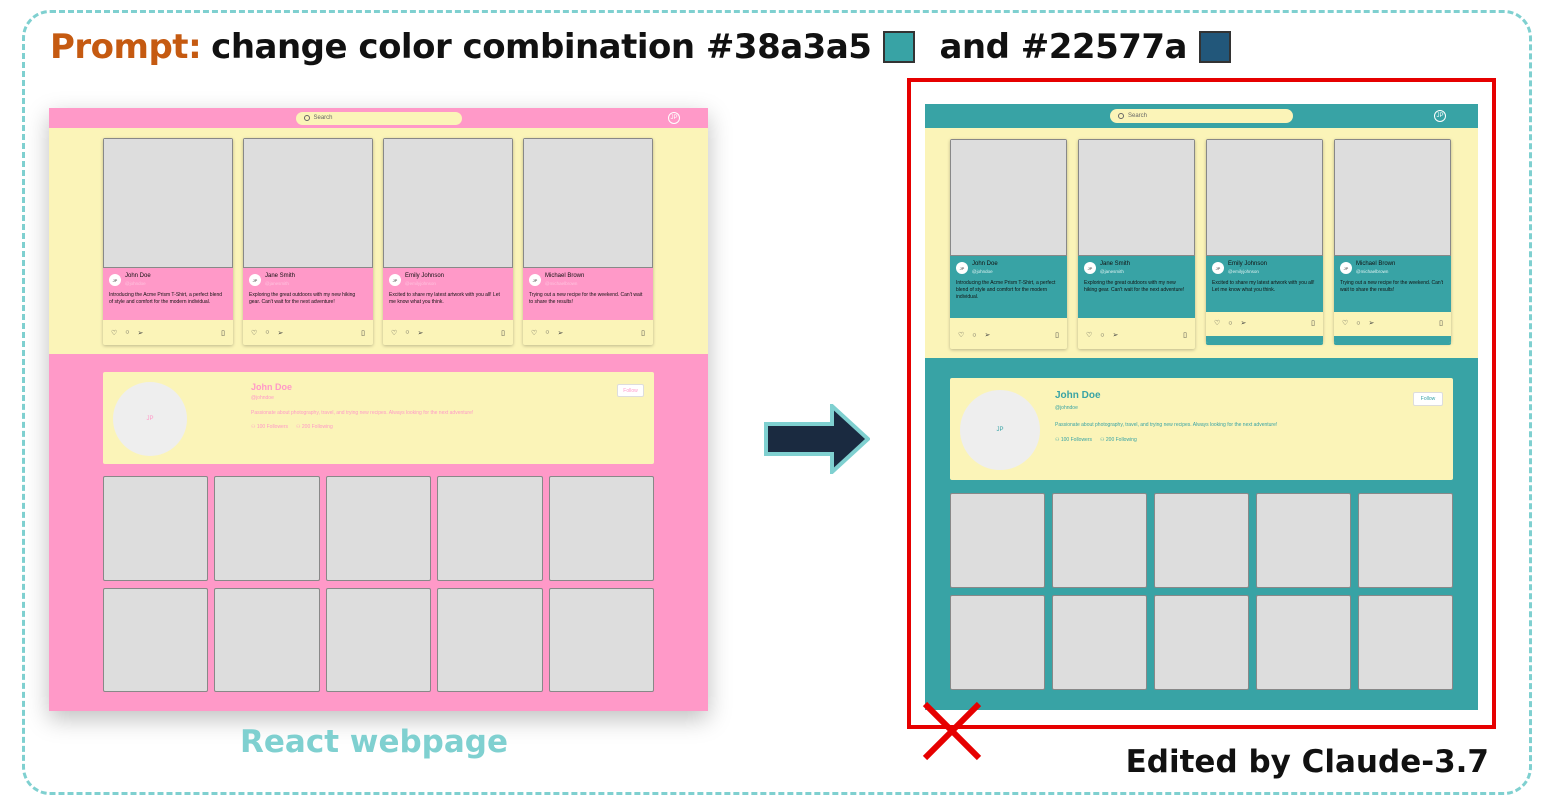  What do you see at coordinates (126, 47) in the screenshot?
I see `prompt-label: Prompt:` at bounding box center [126, 47].